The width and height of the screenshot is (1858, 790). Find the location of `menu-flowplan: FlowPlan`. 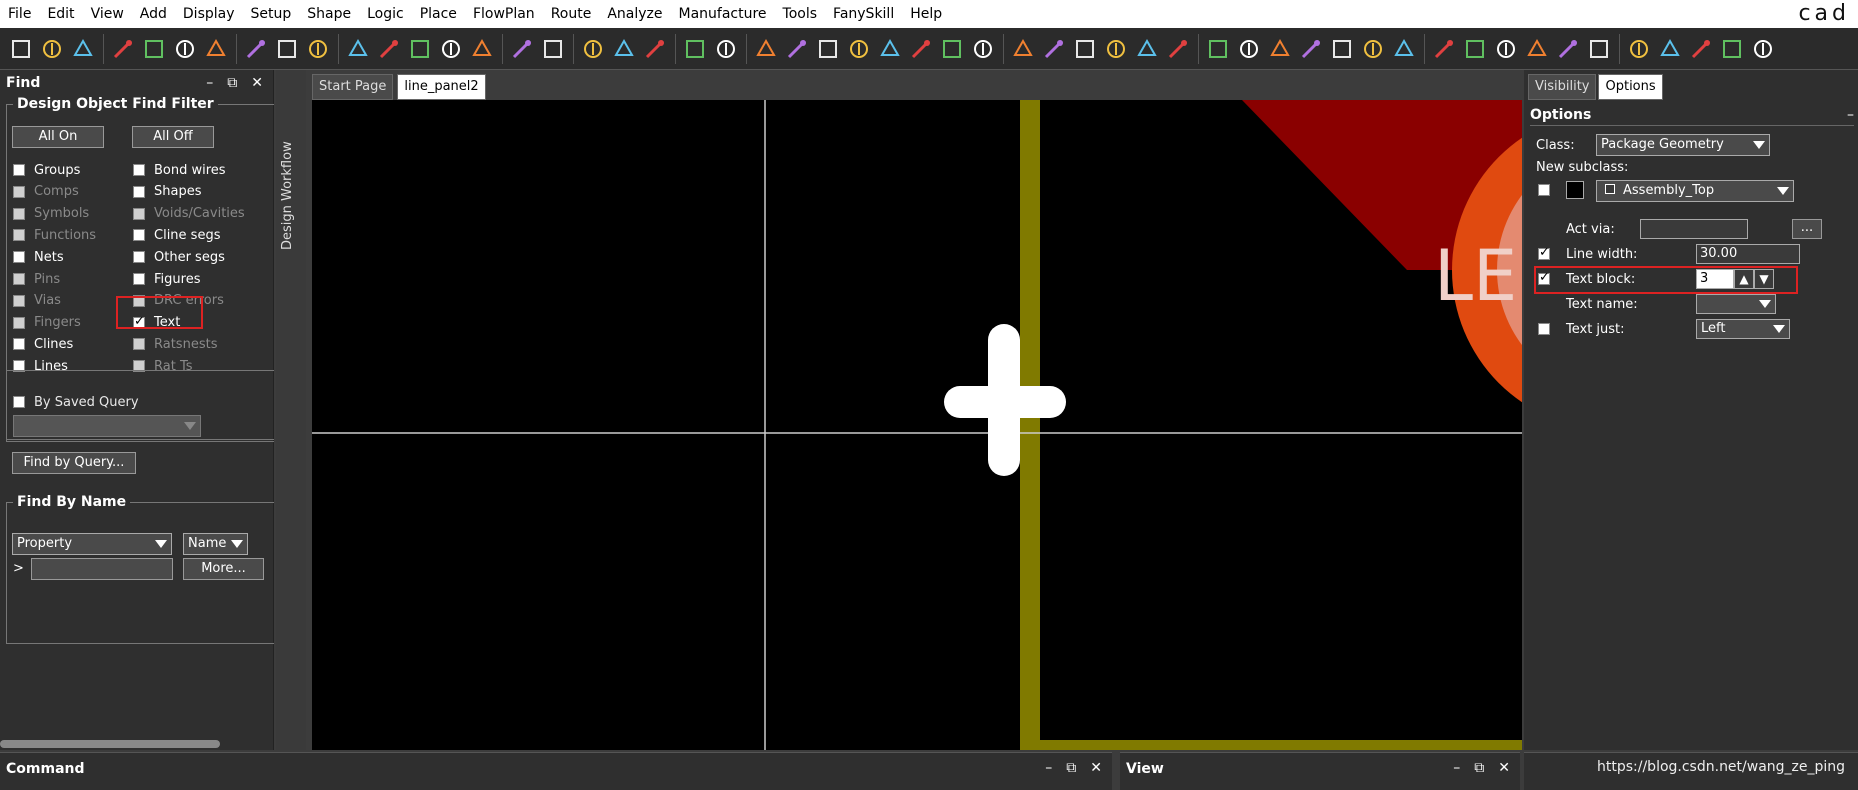

menu-flowplan: FlowPlan is located at coordinates (504, 14).